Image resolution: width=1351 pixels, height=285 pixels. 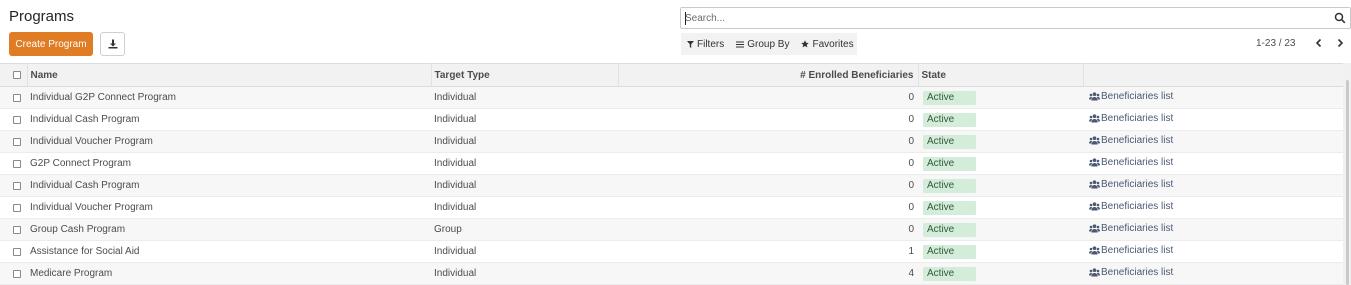 I want to click on column-header-actions, so click(x=1213, y=75).